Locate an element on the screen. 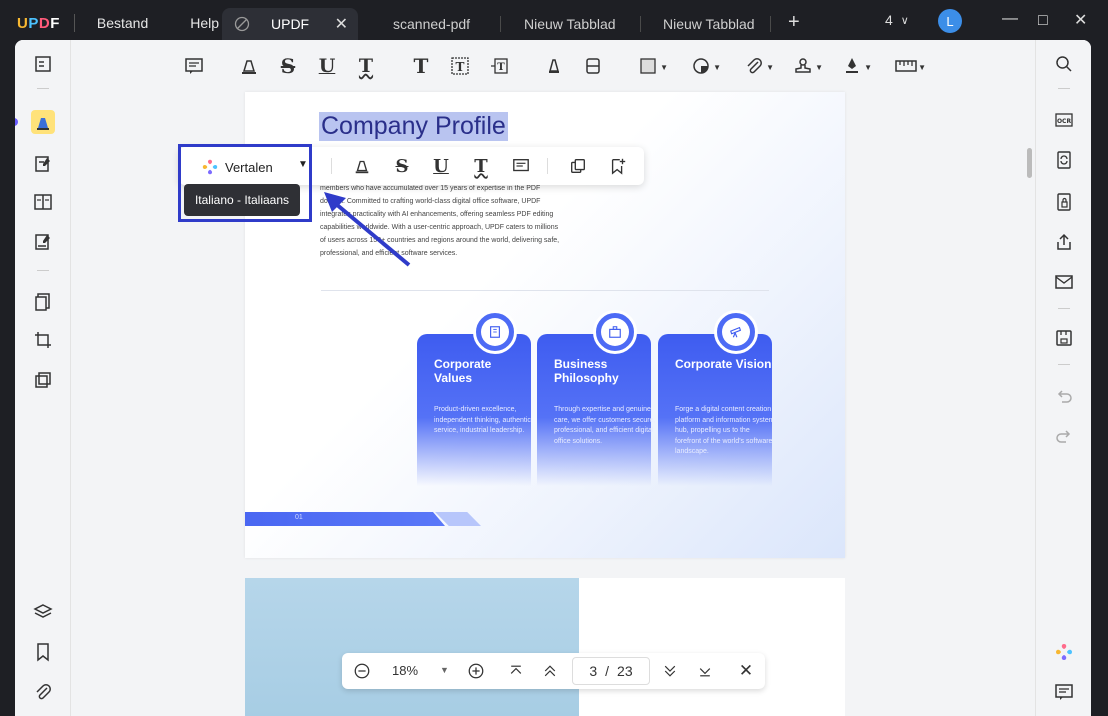 This screenshot has height=716, width=1108. textbox-icon: T is located at coordinates (460, 66).